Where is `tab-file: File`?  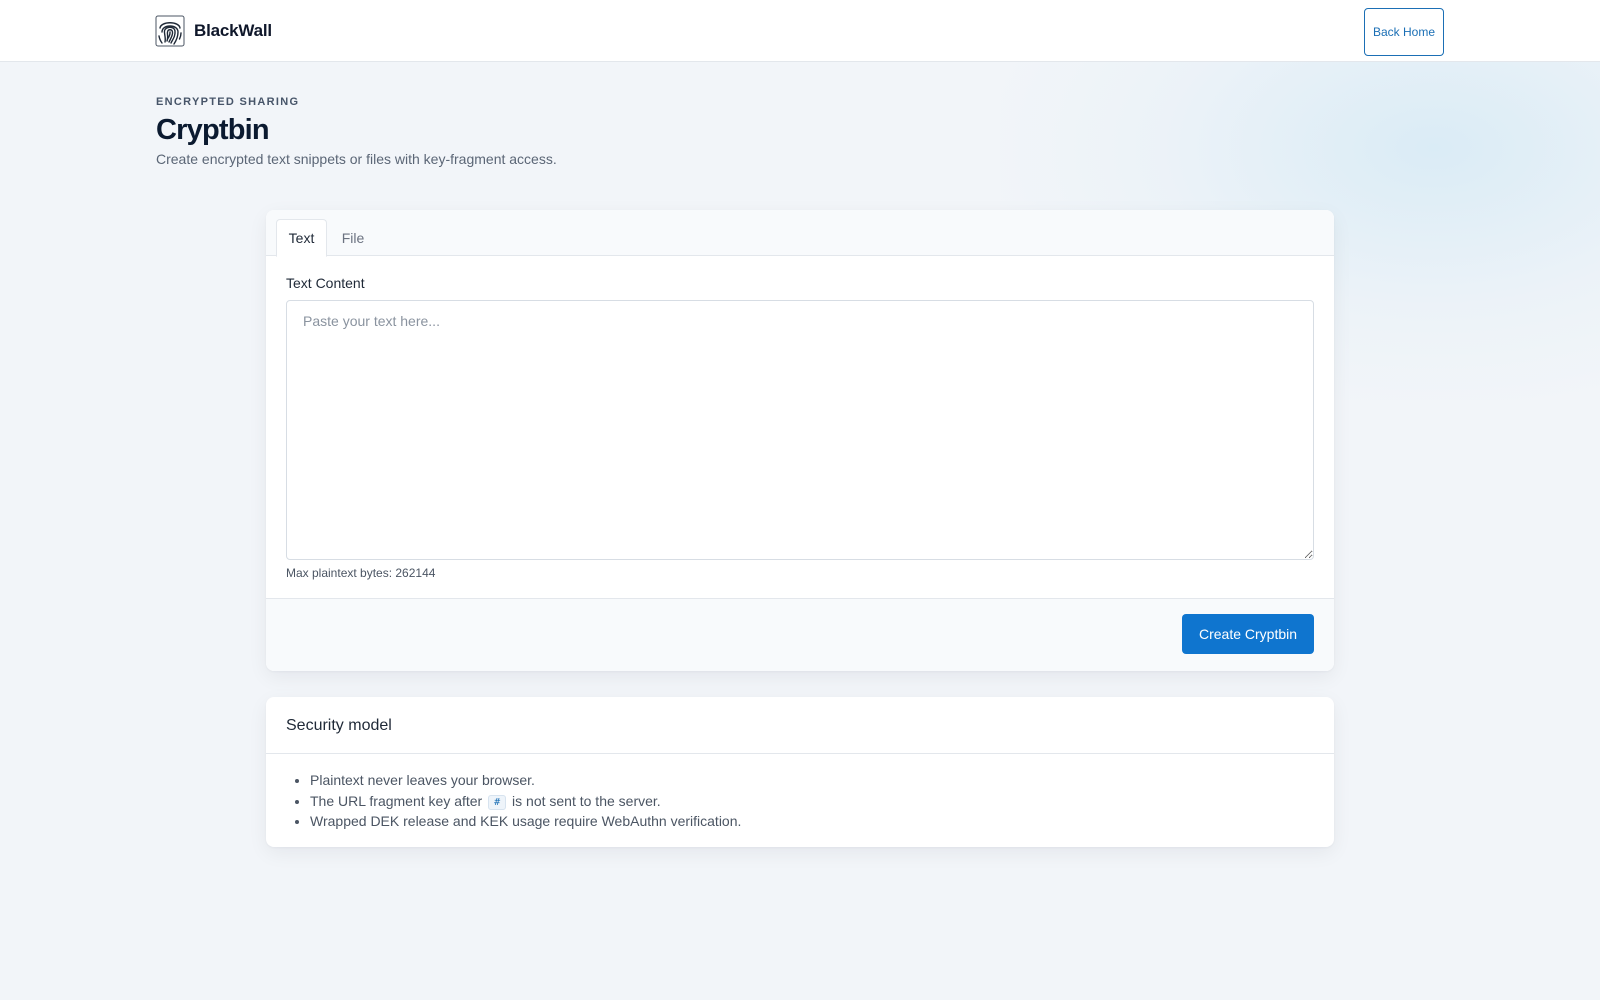
tab-file: File is located at coordinates (353, 238).